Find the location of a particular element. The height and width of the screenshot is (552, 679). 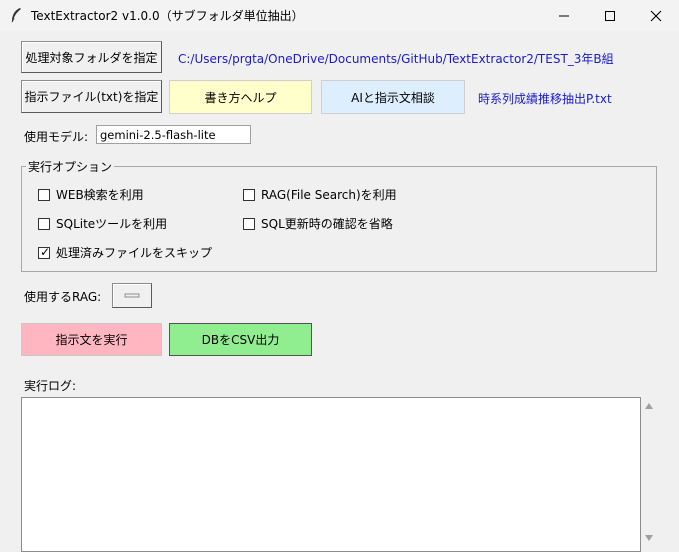

scroll-down-icon is located at coordinates (649, 538).